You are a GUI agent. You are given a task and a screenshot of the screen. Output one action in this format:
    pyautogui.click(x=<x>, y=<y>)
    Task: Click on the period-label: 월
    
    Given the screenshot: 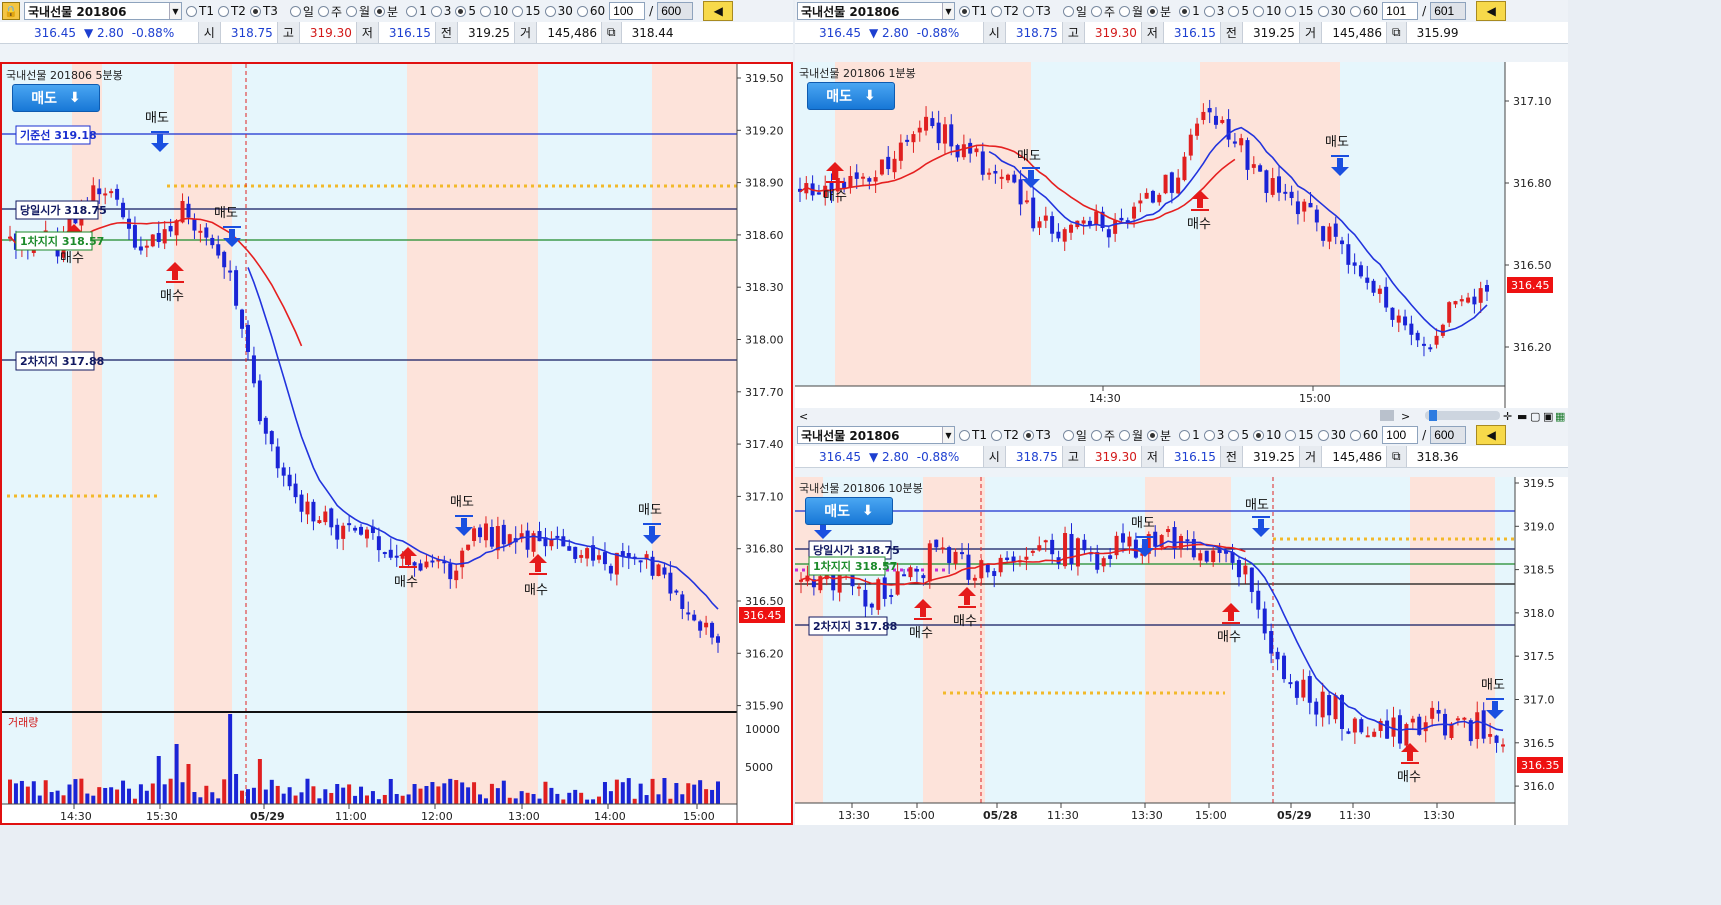 What is the action you would take?
    pyautogui.click(x=365, y=11)
    